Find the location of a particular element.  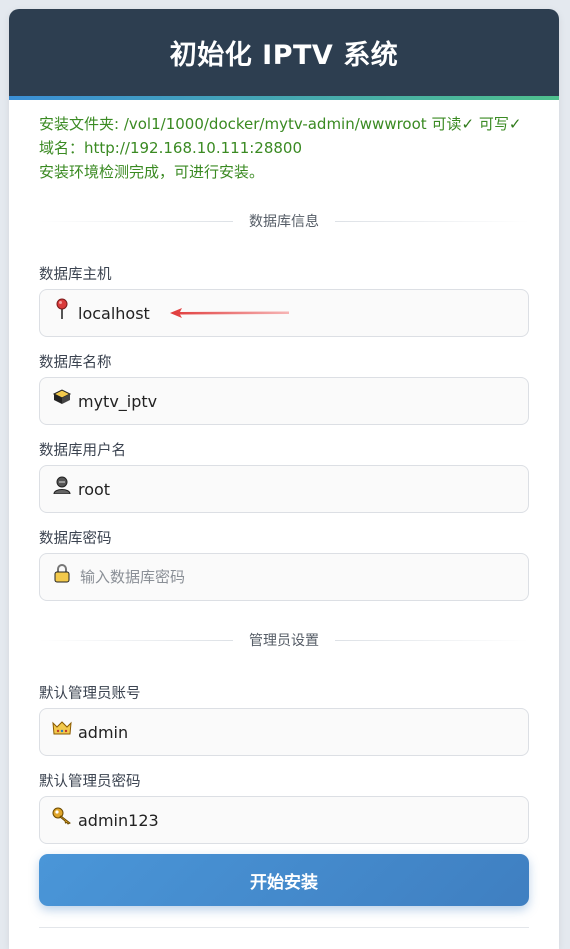

domain-value: http://192.168.10.111:28800 is located at coordinates (193, 148).